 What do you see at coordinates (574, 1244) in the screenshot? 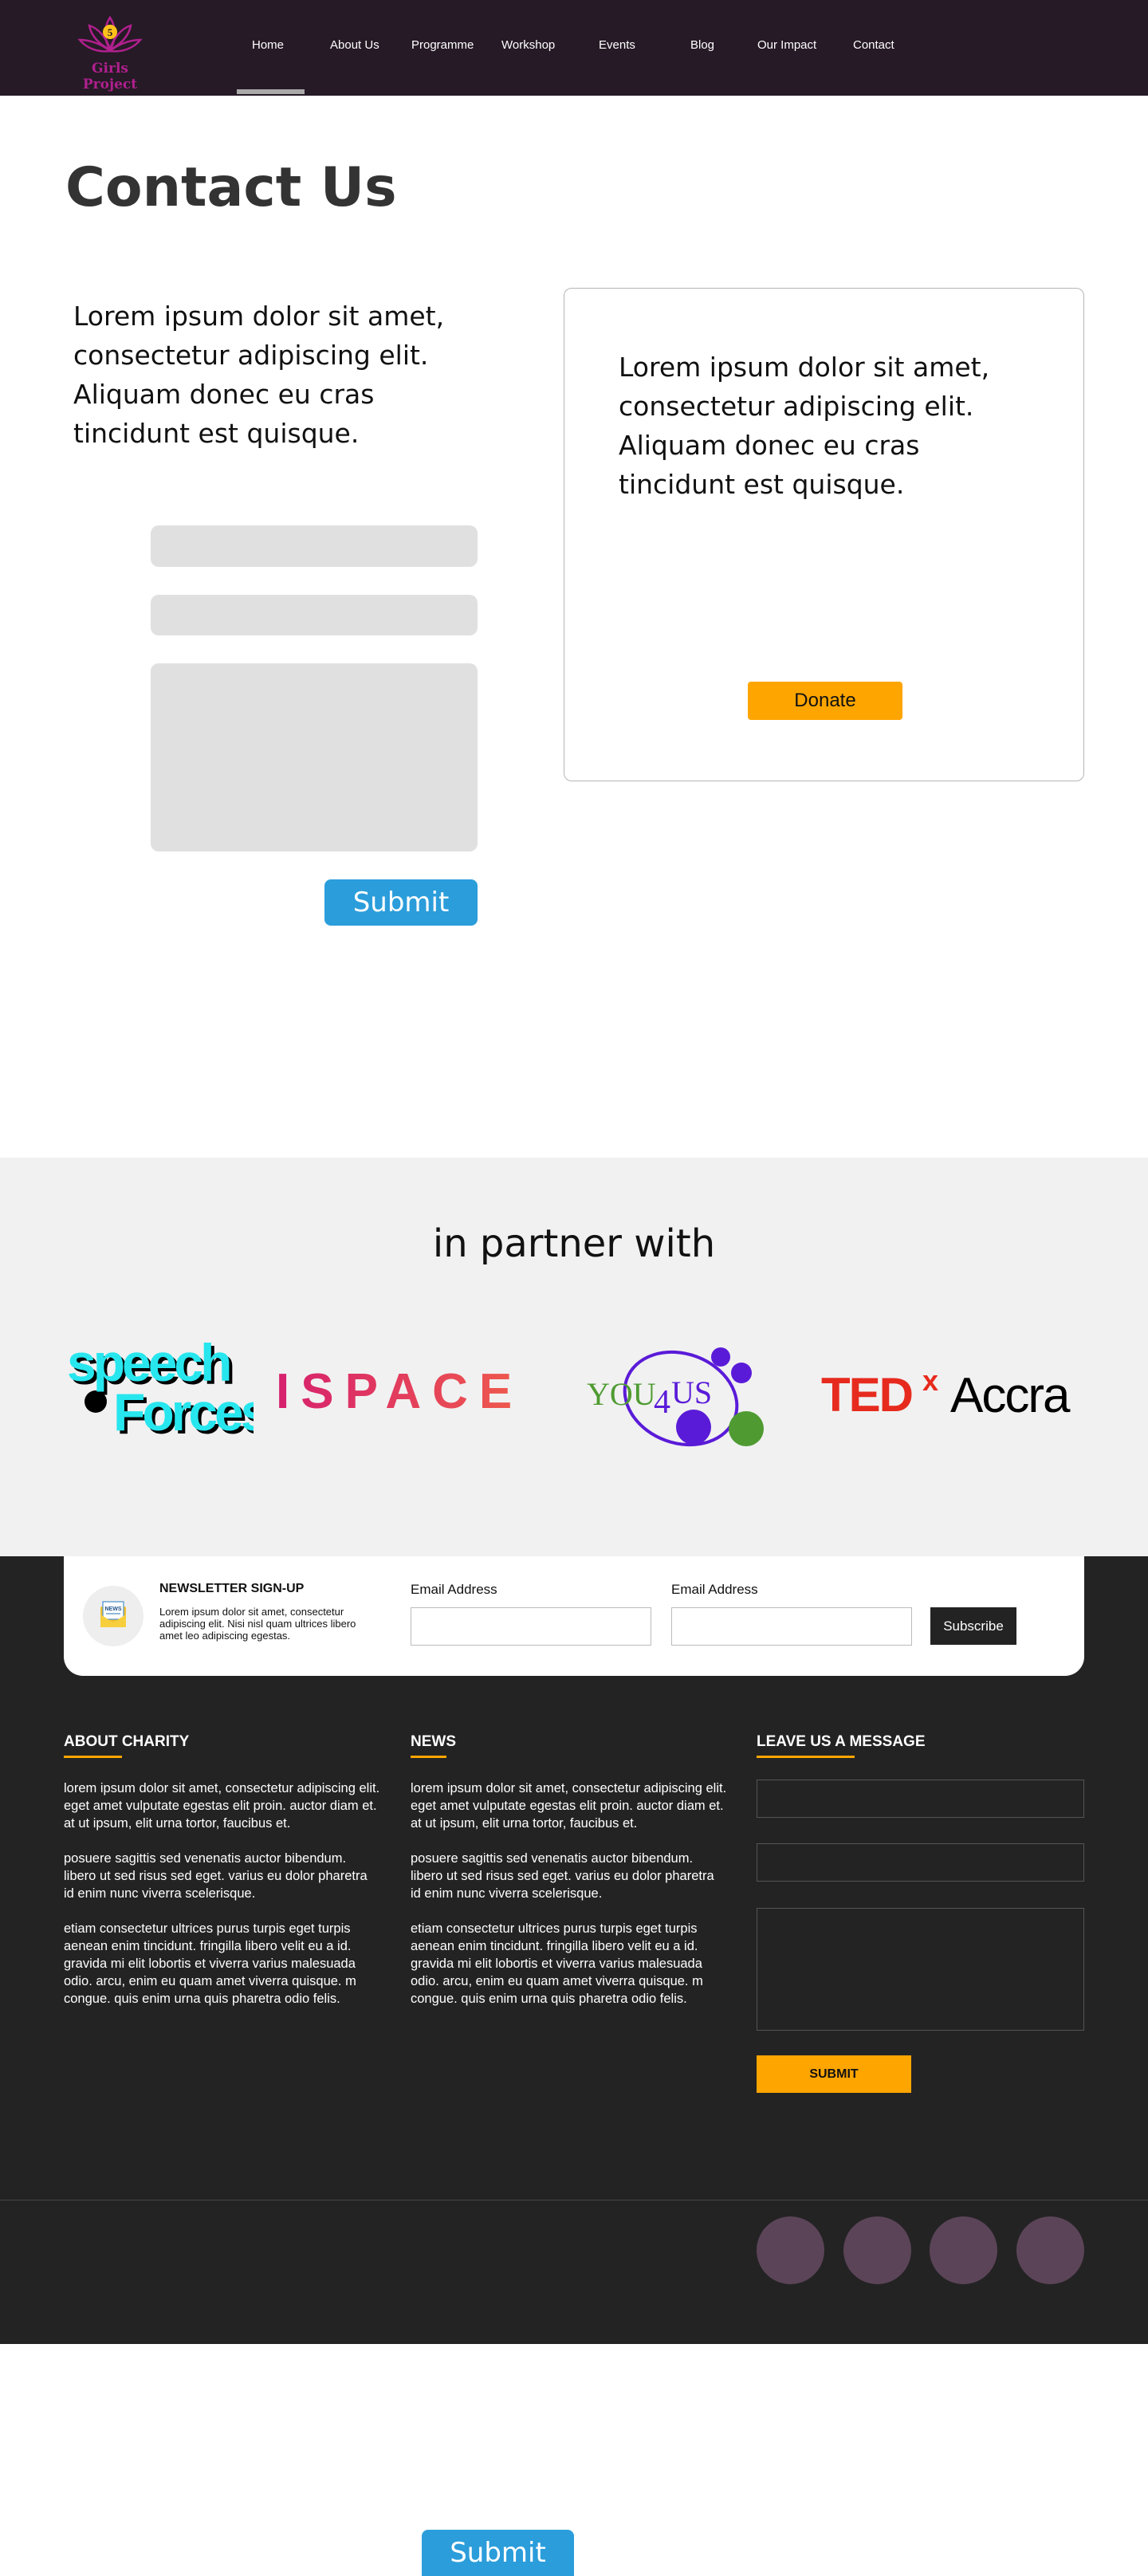
I see `partners-title: in partner with` at bounding box center [574, 1244].